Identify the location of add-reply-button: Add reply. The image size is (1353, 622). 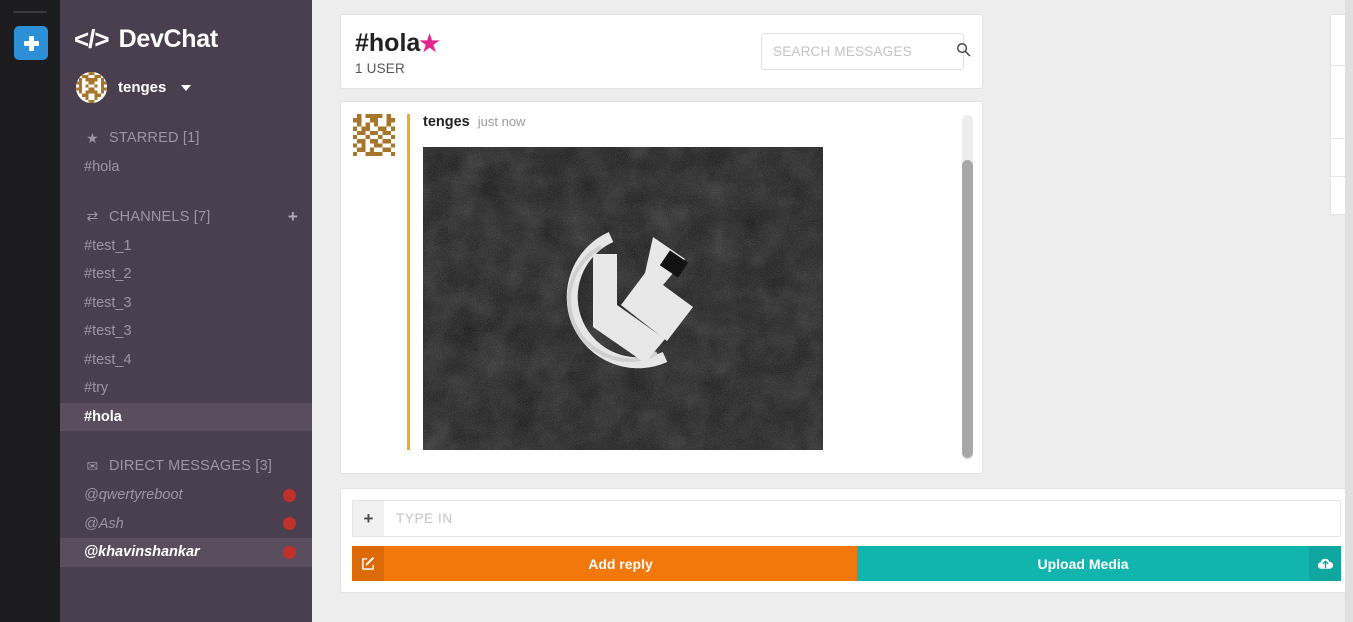
(604, 563).